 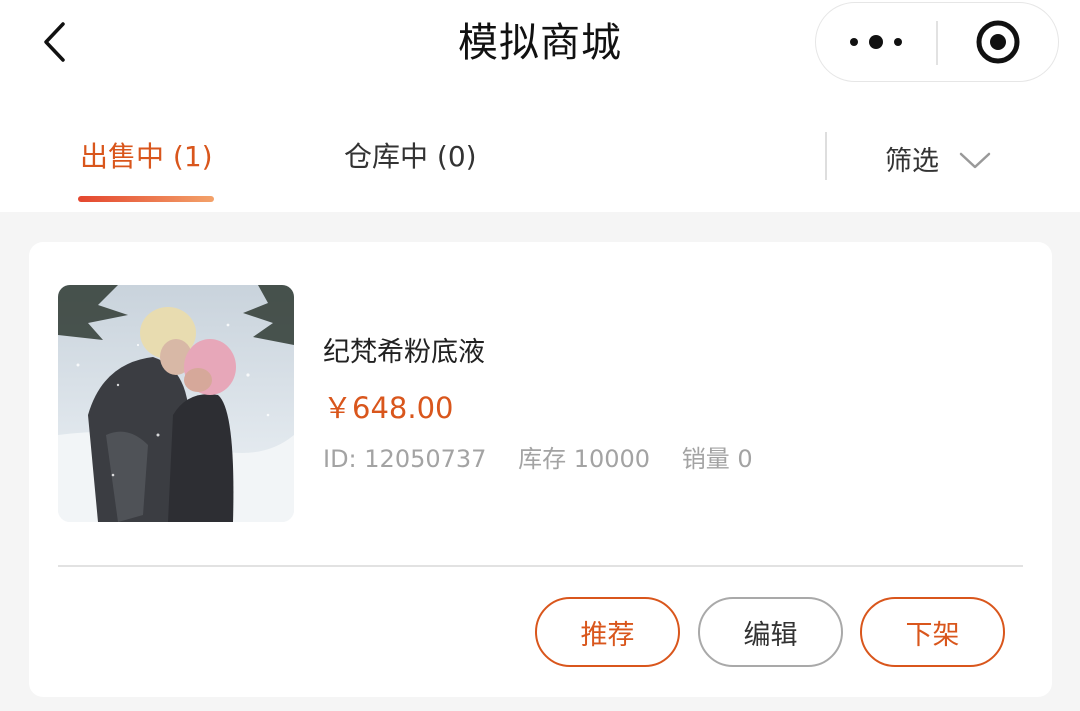 I want to click on edit-button: 编辑, so click(x=770, y=632).